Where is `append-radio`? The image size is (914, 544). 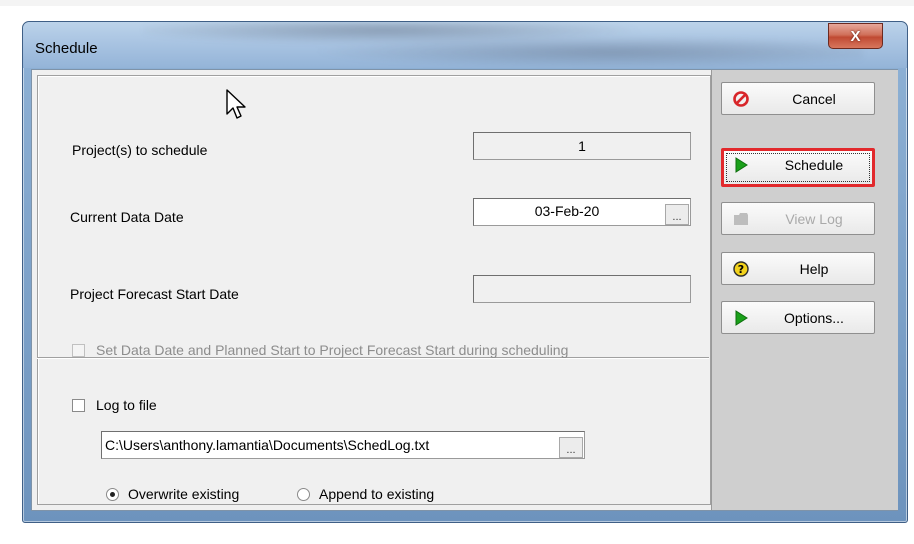
append-radio is located at coordinates (303, 494).